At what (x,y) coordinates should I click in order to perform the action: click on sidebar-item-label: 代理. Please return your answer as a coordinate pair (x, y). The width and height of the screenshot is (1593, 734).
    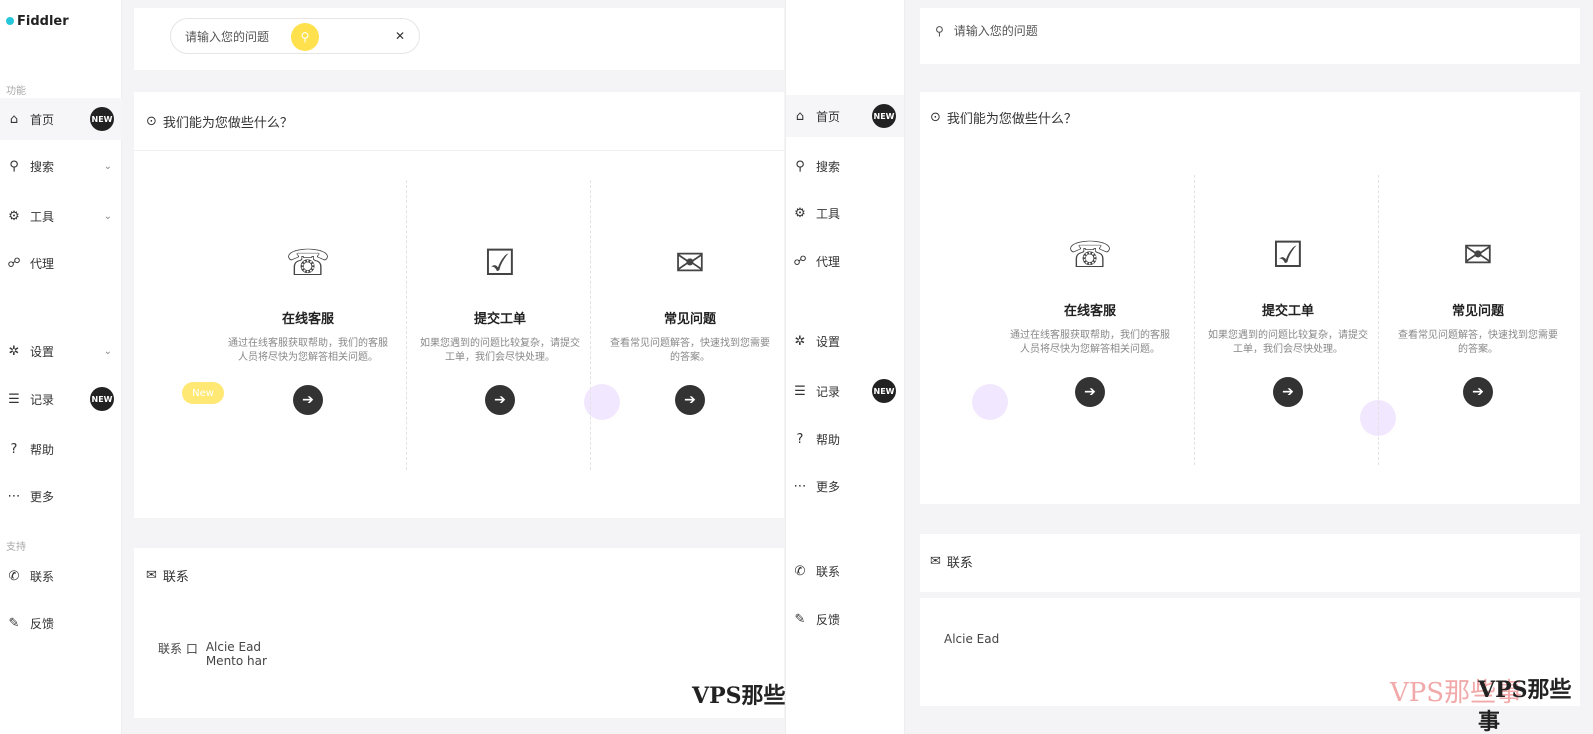
    Looking at the image, I should click on (42, 263).